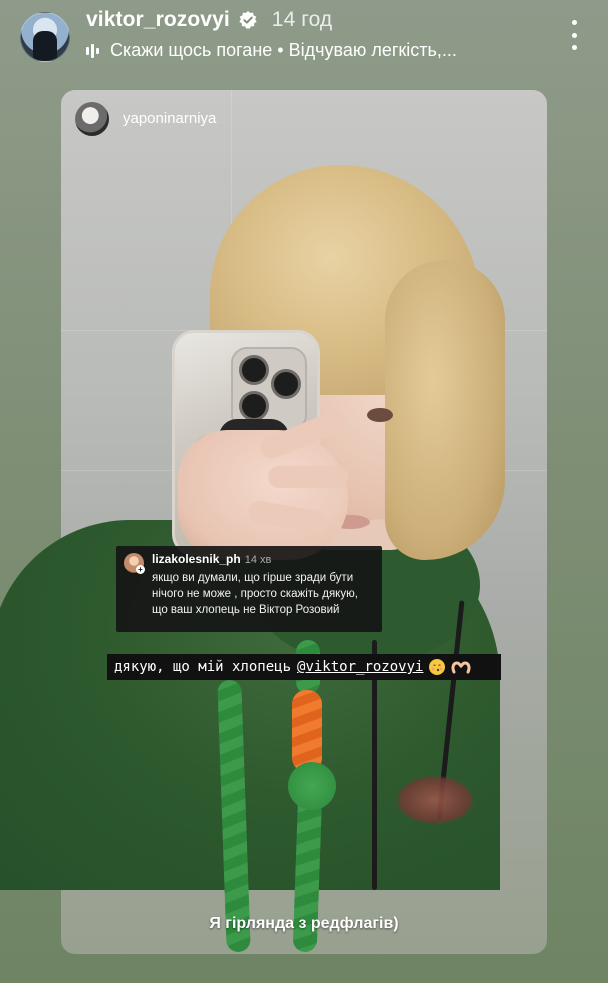  What do you see at coordinates (158, 20) in the screenshot?
I see `author-username: viktor_rozovyi` at bounding box center [158, 20].